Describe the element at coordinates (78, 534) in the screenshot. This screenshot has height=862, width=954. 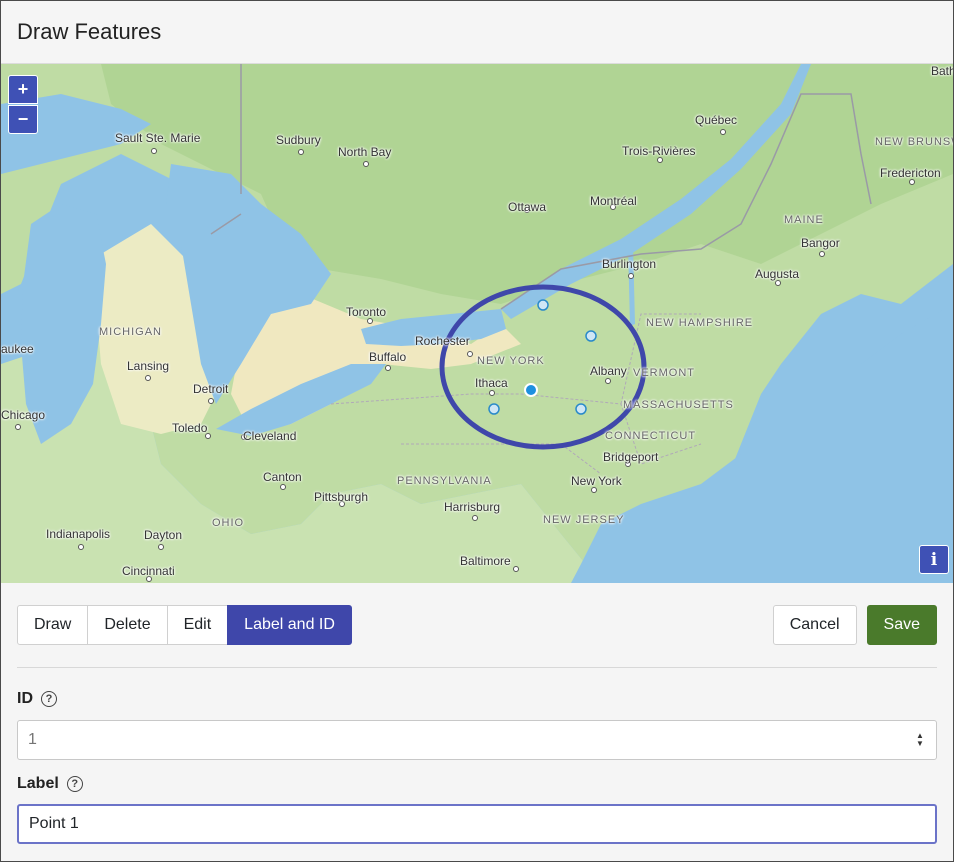
I see `city-label: Indianapolis` at that location.